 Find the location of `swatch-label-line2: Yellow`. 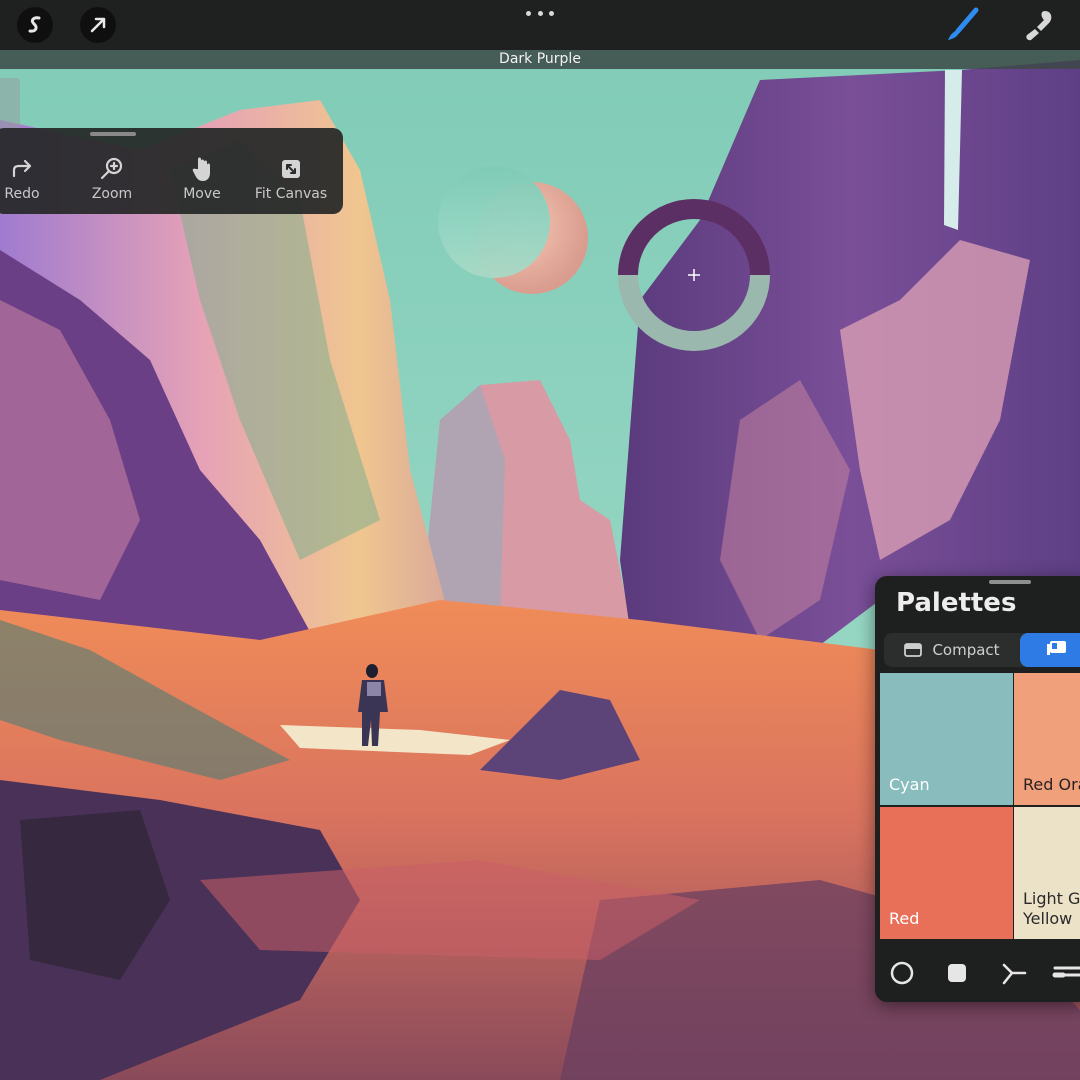

swatch-label-line2: Yellow is located at coordinates (1048, 918).